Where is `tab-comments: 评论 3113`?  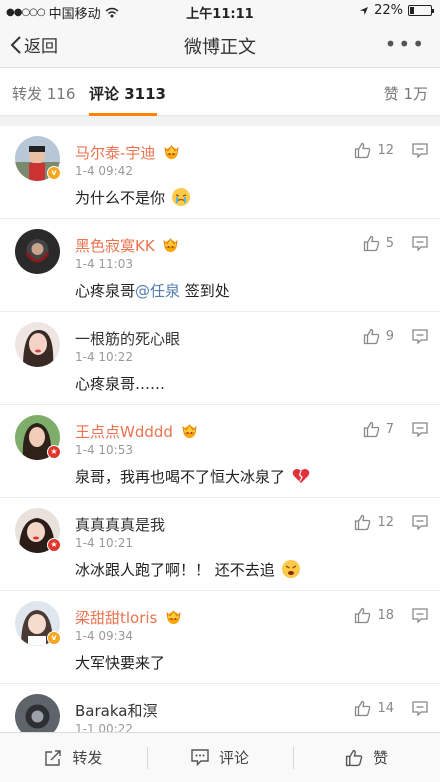 tab-comments: 评论 3113 is located at coordinates (127, 93).